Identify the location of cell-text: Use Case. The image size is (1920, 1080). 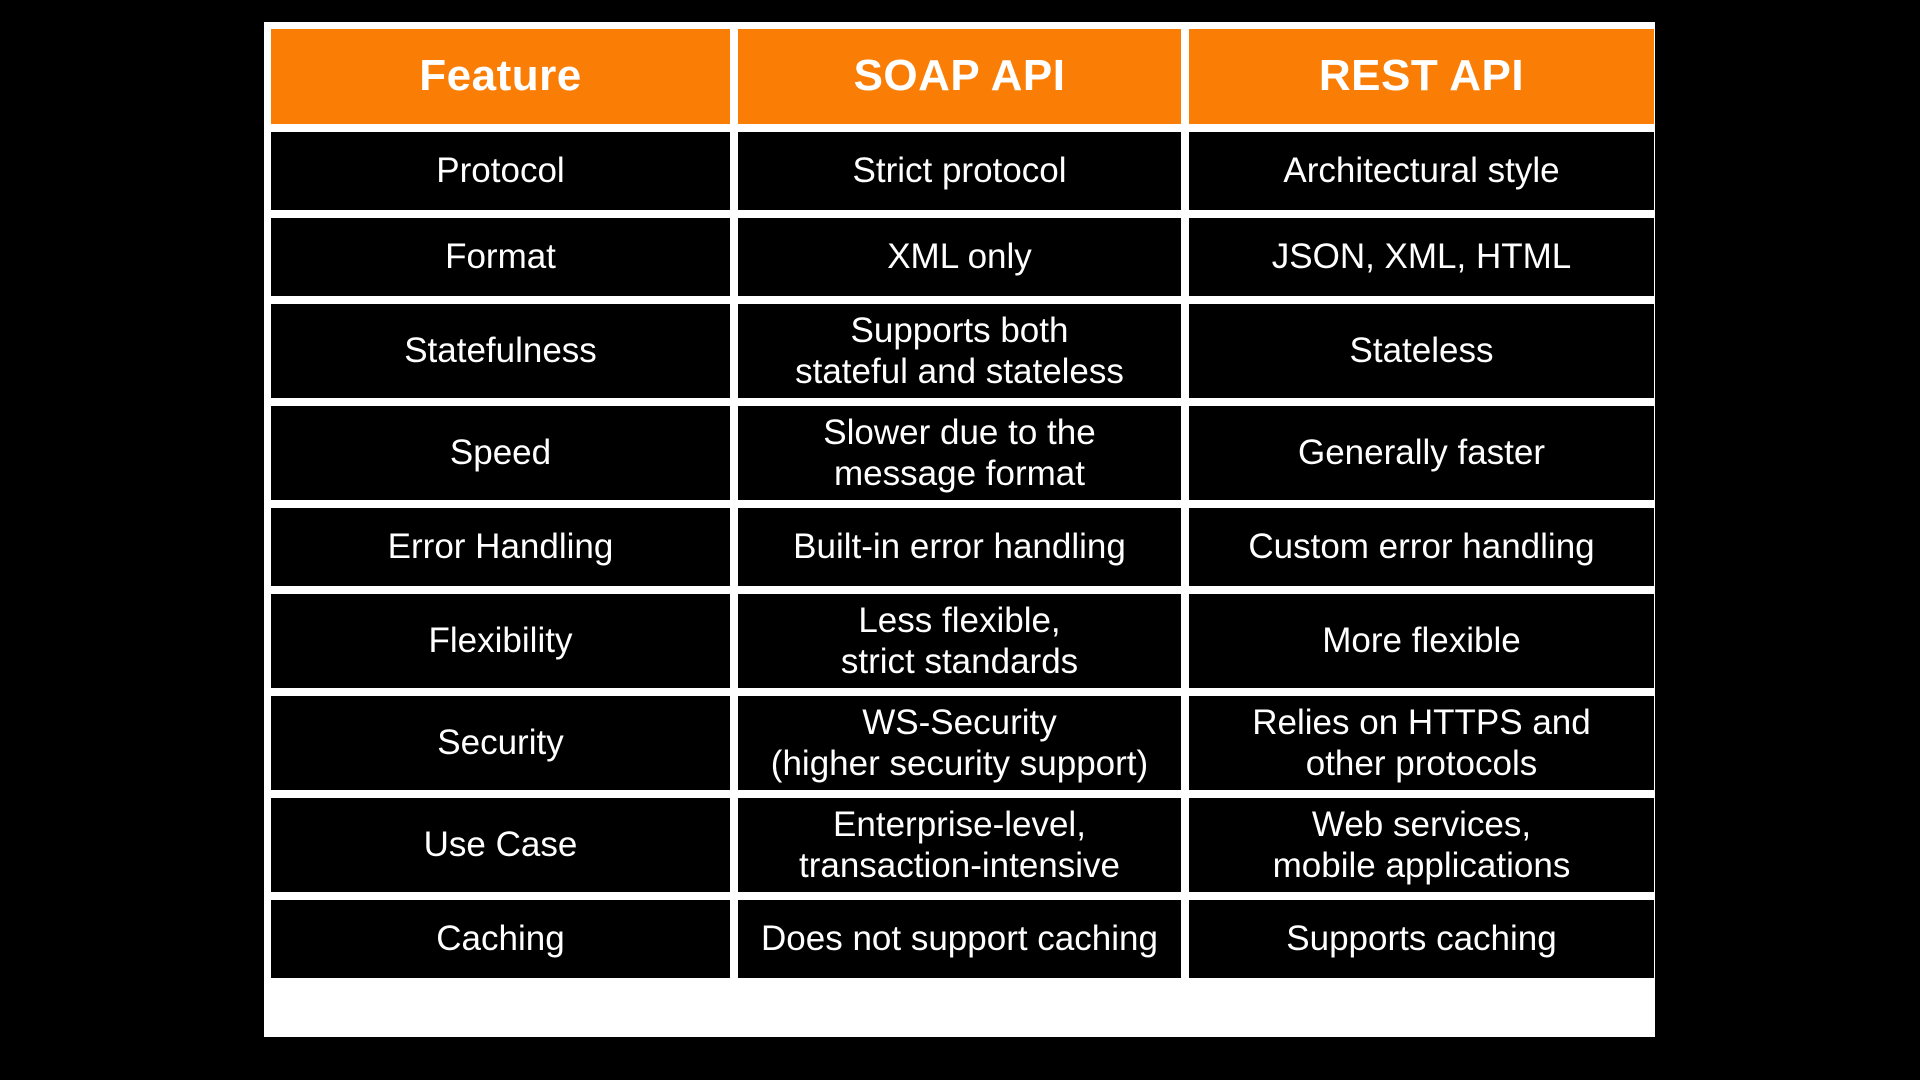
(500, 844).